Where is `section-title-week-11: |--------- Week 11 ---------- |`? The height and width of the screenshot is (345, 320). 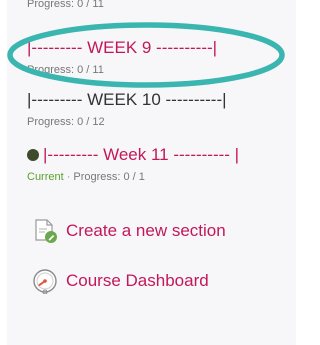 section-title-week-11: |--------- Week 11 ---------- | is located at coordinates (133, 155).